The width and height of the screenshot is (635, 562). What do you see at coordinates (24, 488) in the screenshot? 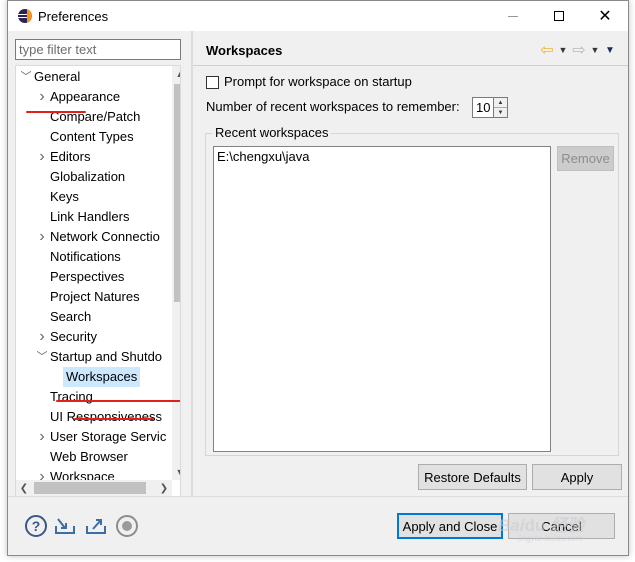
I see `scroll-left-icon: ❮` at bounding box center [24, 488].